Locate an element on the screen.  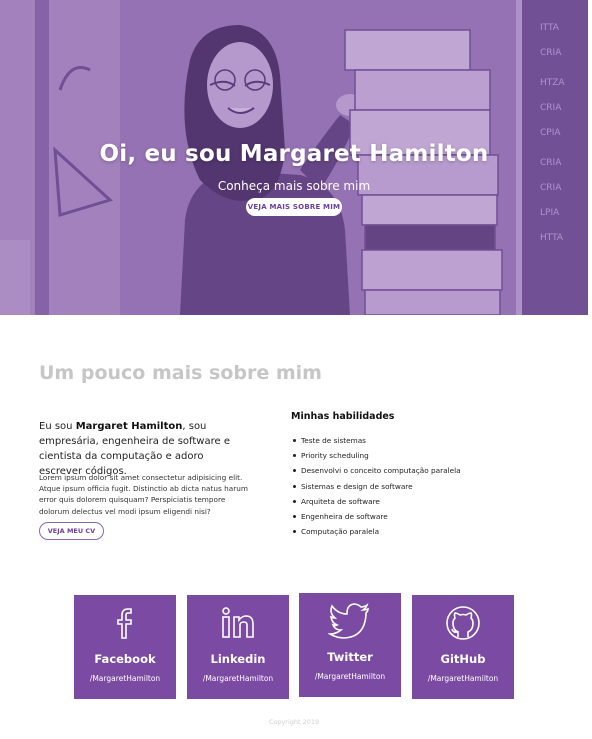
skill-item: Teste de sistemas is located at coordinates (377, 442).